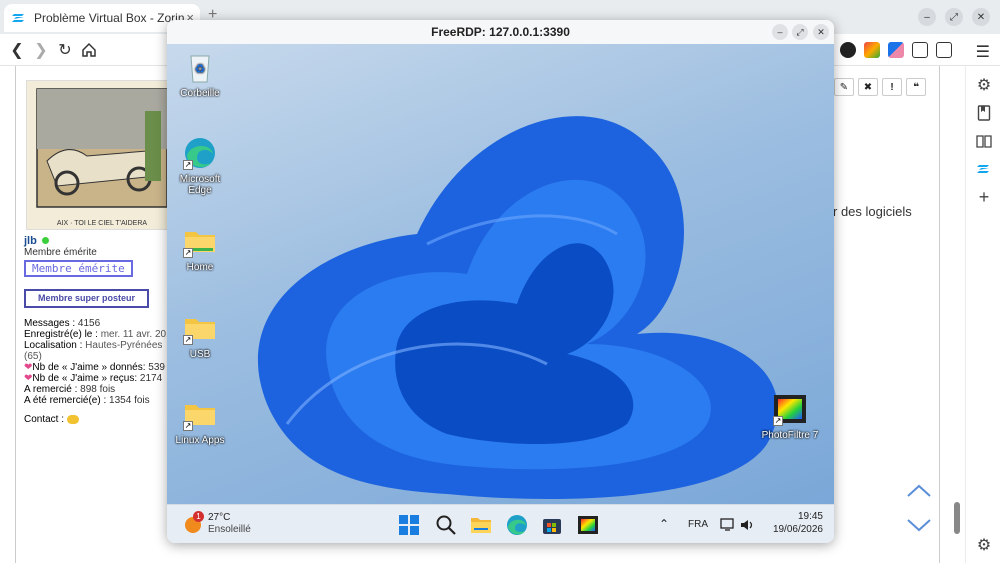 Image resolution: width=1000 pixels, height=563 pixels. What do you see at coordinates (94, 367) in the screenshot?
I see `stat-likes-given: ❤Nb de « J'aime » donnés: 539` at bounding box center [94, 367].